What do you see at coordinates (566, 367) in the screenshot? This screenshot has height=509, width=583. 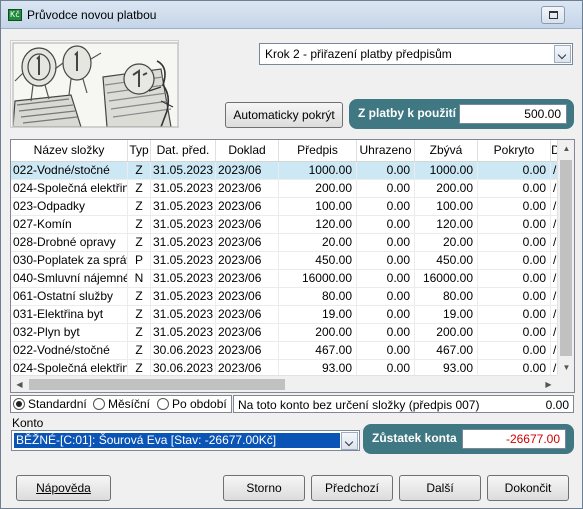 I see `scroll-down-icon: ▼` at bounding box center [566, 367].